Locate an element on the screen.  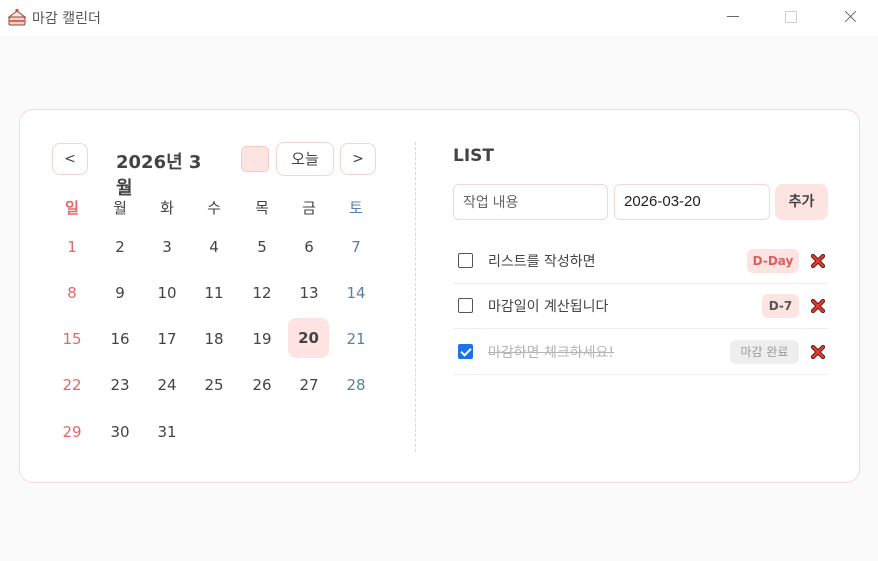
month-title: 2026년 3월 is located at coordinates (159, 175).